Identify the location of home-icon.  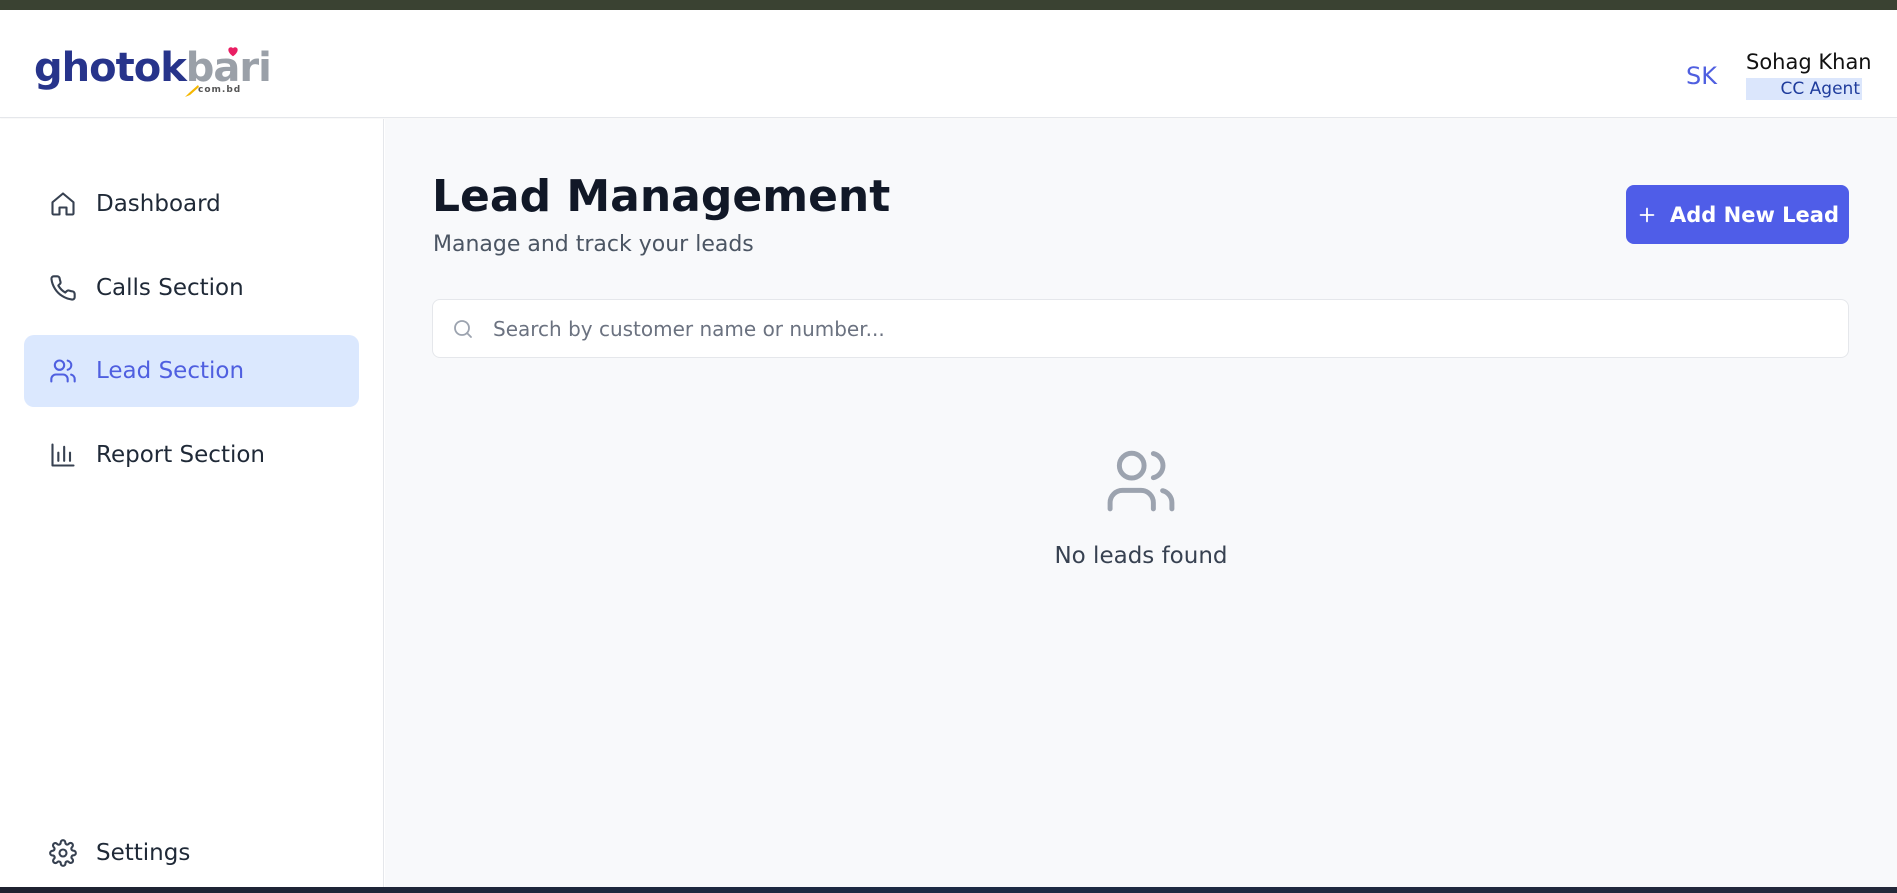
(63, 204).